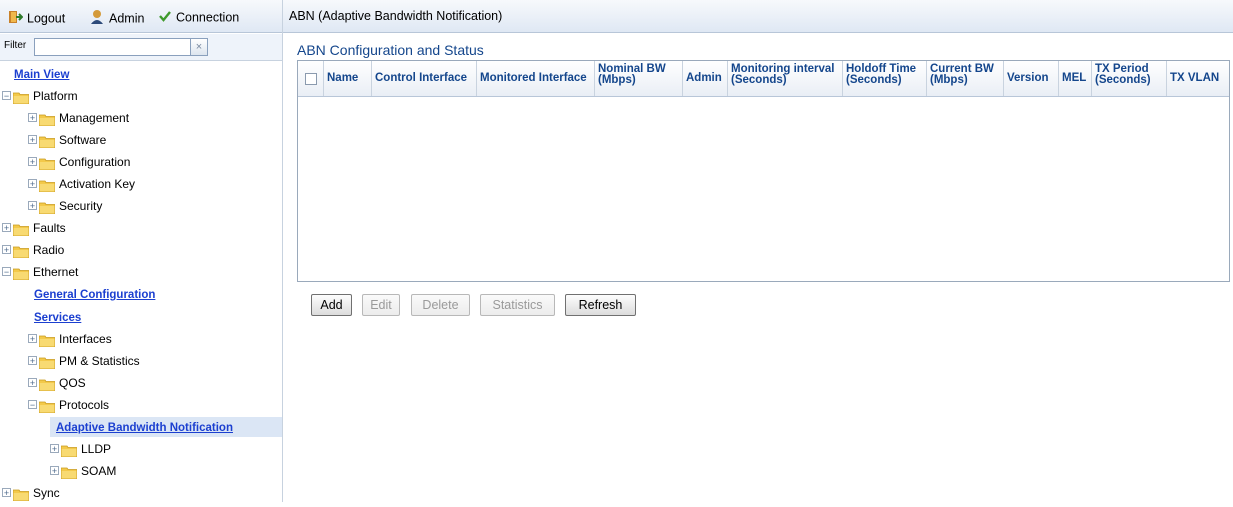 The height and width of the screenshot is (507, 1233). What do you see at coordinates (517, 305) in the screenshot?
I see `statistics-button: Statistics` at bounding box center [517, 305].